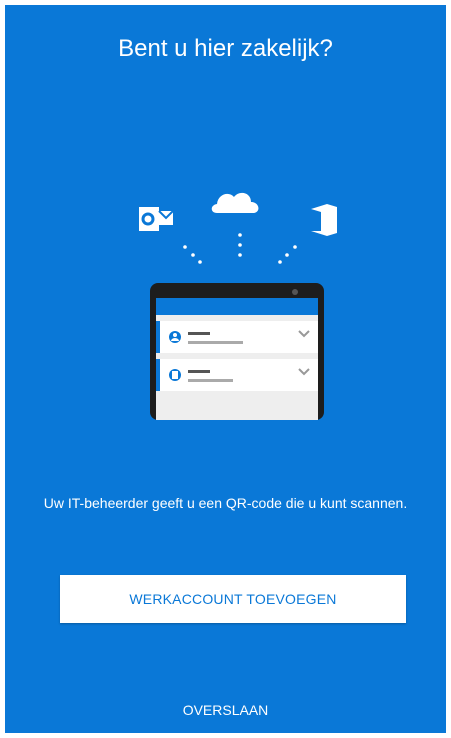  I want to click on work-account-illustration, so click(238, 306).